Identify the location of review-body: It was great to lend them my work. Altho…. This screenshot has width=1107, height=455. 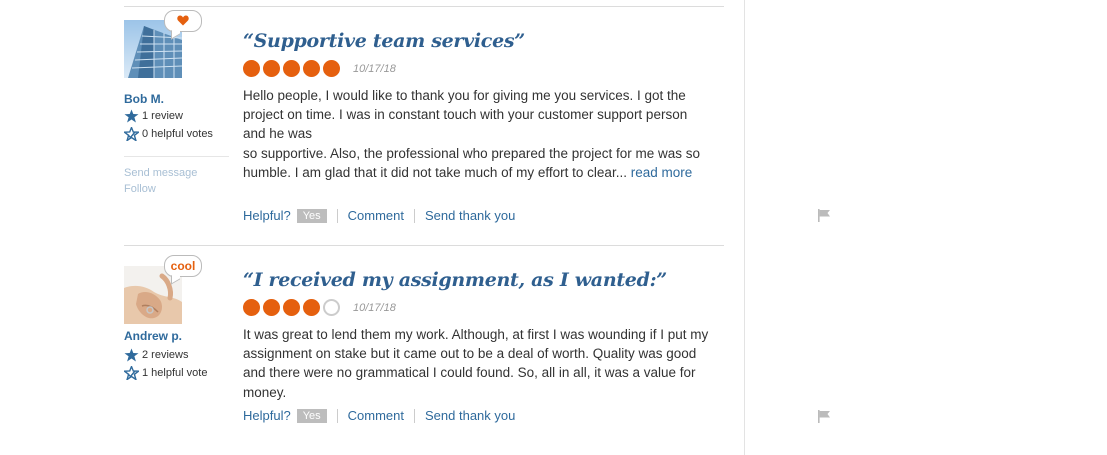
(478, 363).